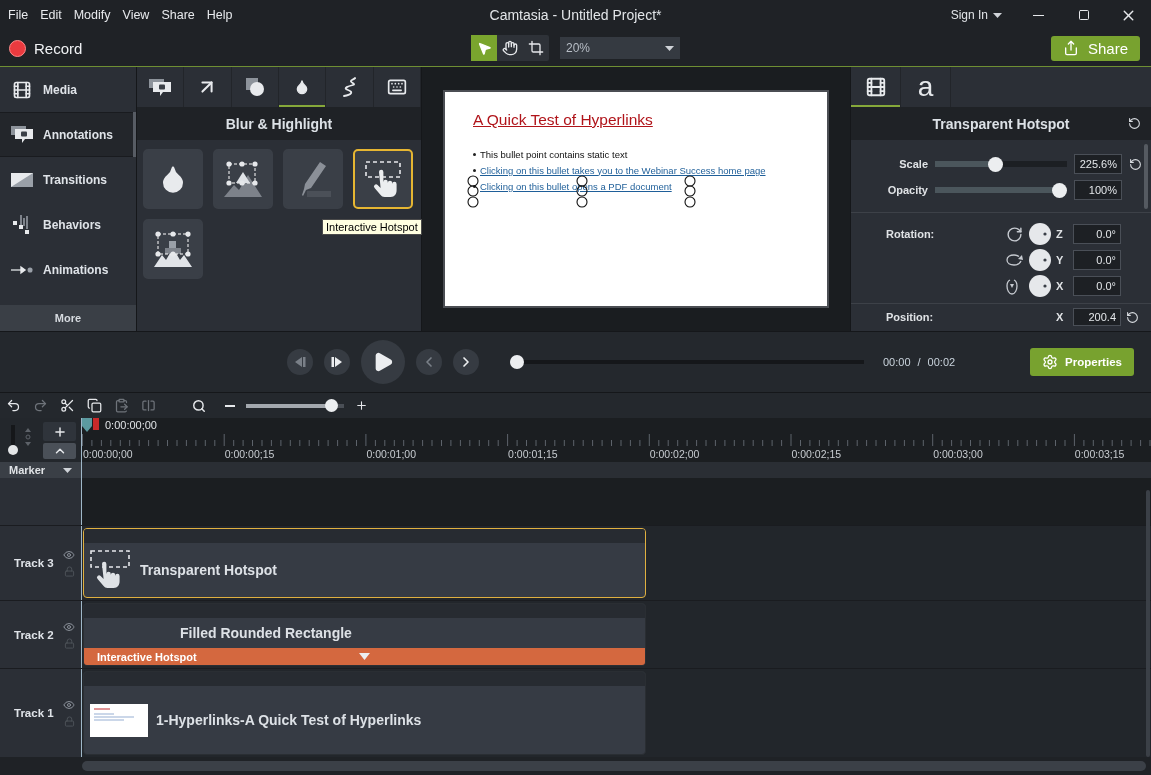 Image resolution: width=1151 pixels, height=775 pixels. Describe the element at coordinates (91, 425) in the screenshot. I see `playhead-icon` at that location.